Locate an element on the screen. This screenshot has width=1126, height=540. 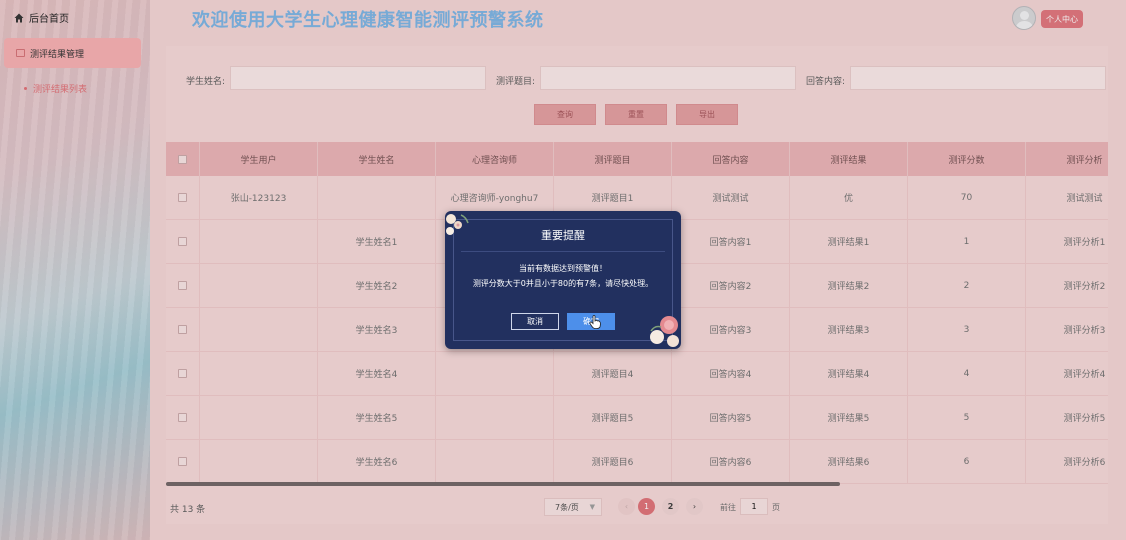
sidebar-group-result-management: 测评结果管理 is located at coordinates (72, 53).